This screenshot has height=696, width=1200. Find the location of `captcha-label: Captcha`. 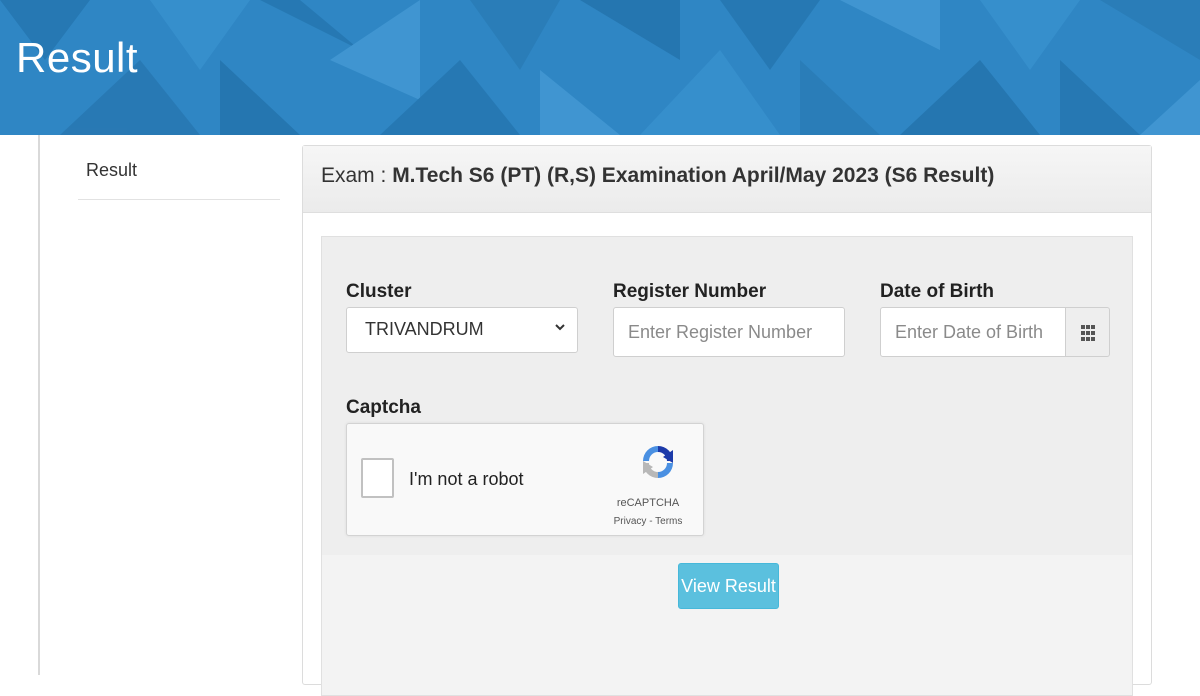

captcha-label: Captcha is located at coordinates (383, 407).